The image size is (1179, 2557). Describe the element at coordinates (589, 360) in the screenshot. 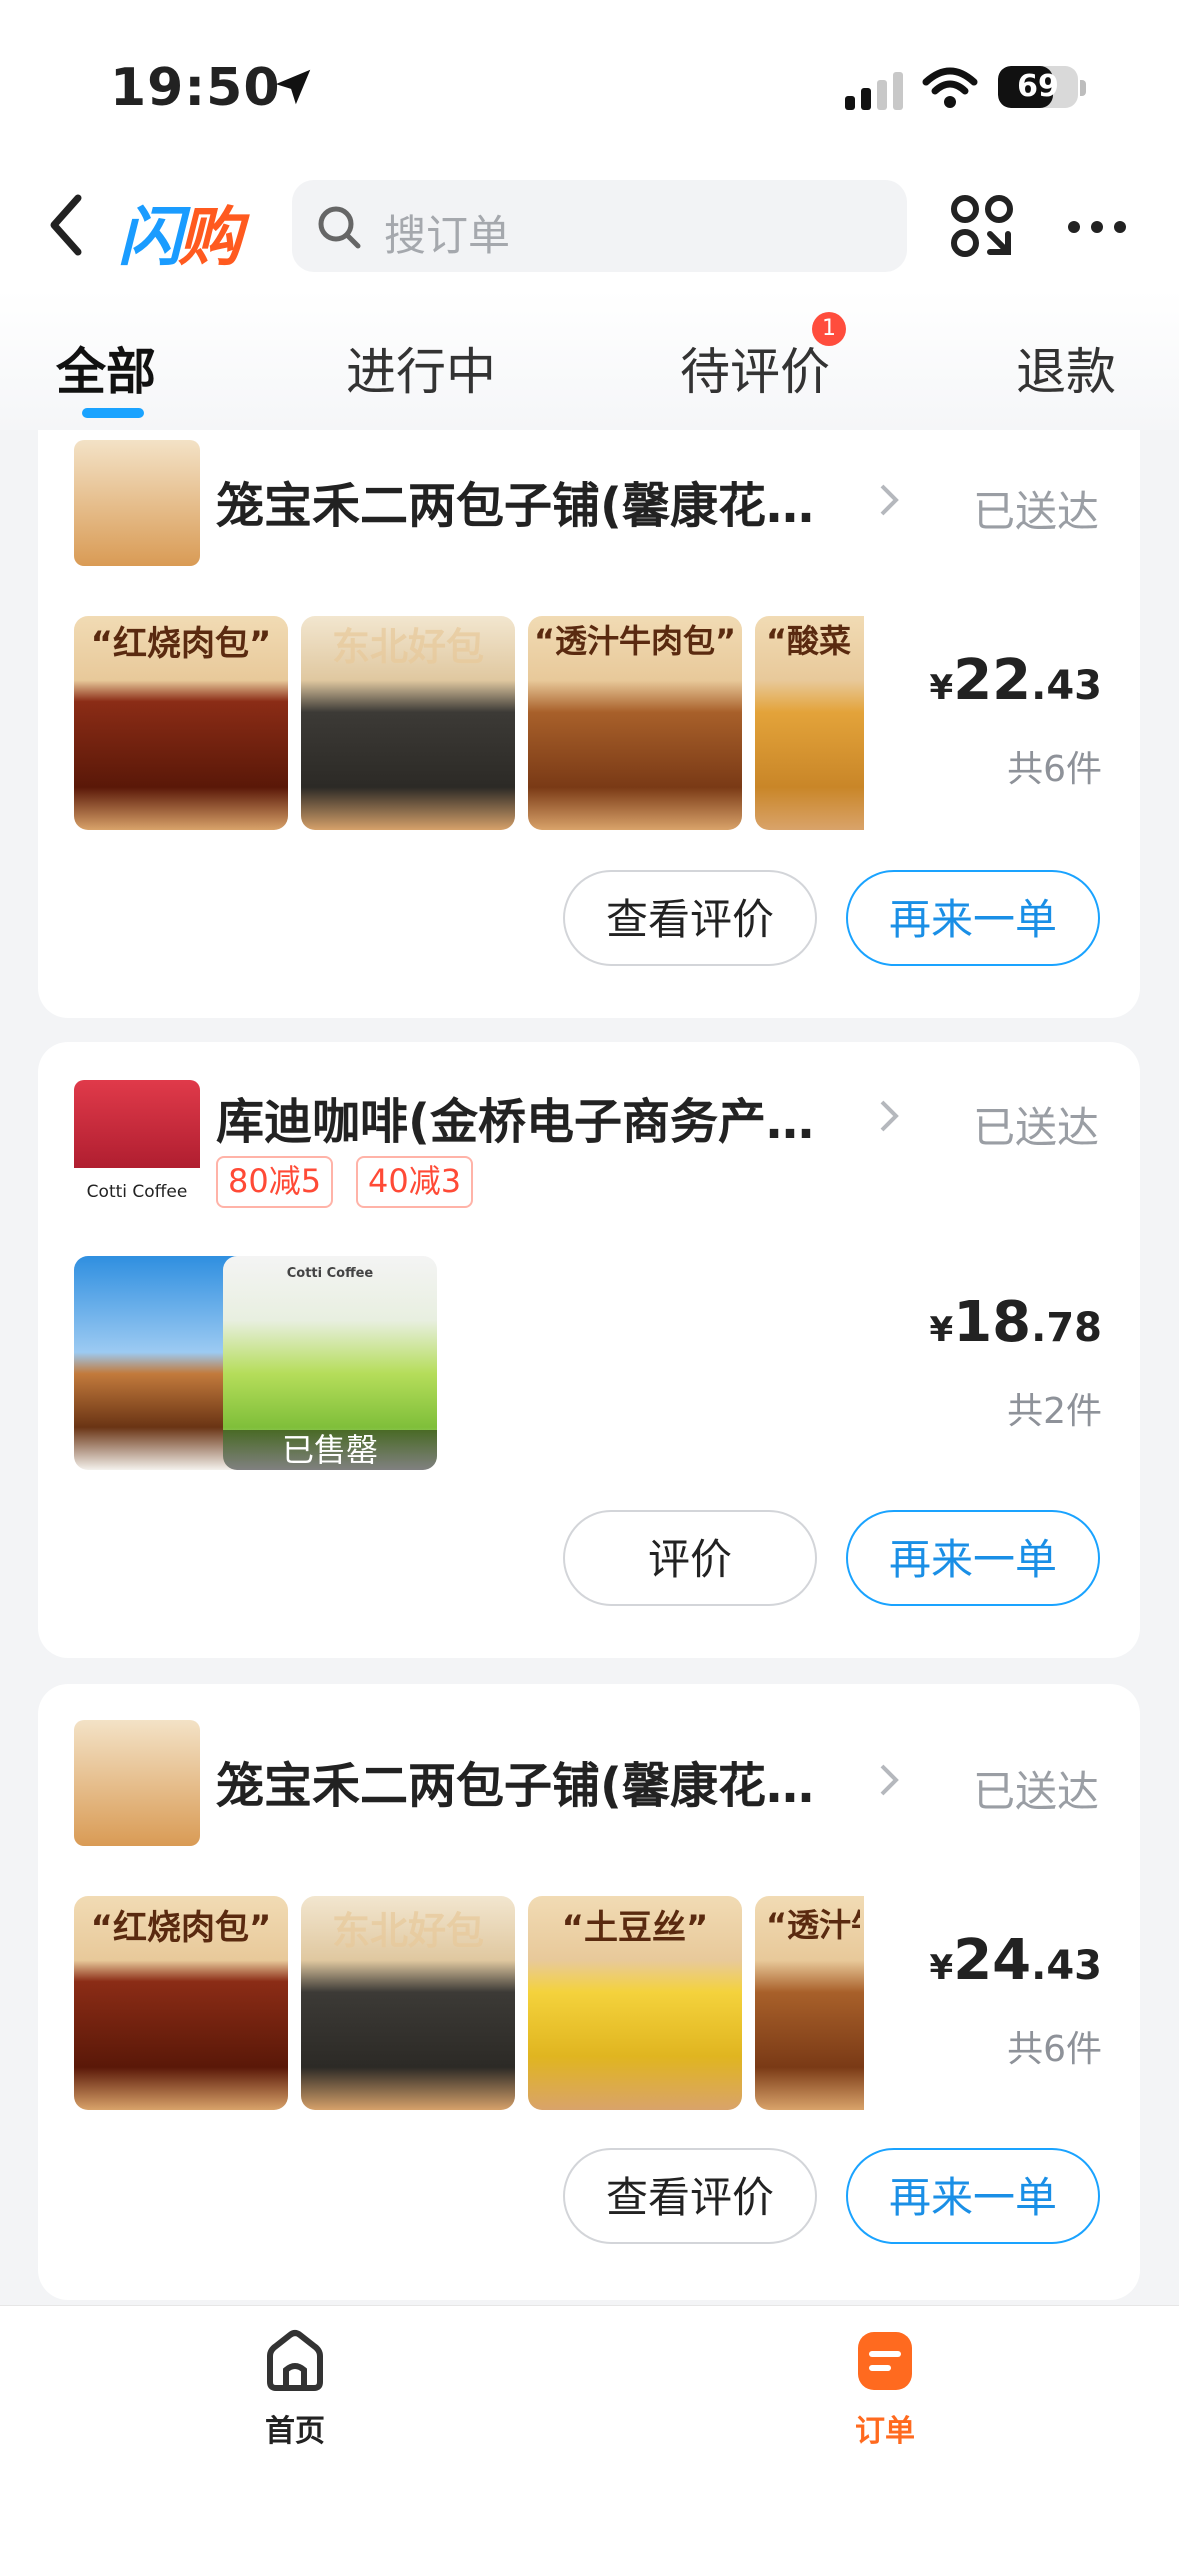

I see `order-tabs: 全部 进行中 待评价 1 退款` at that location.